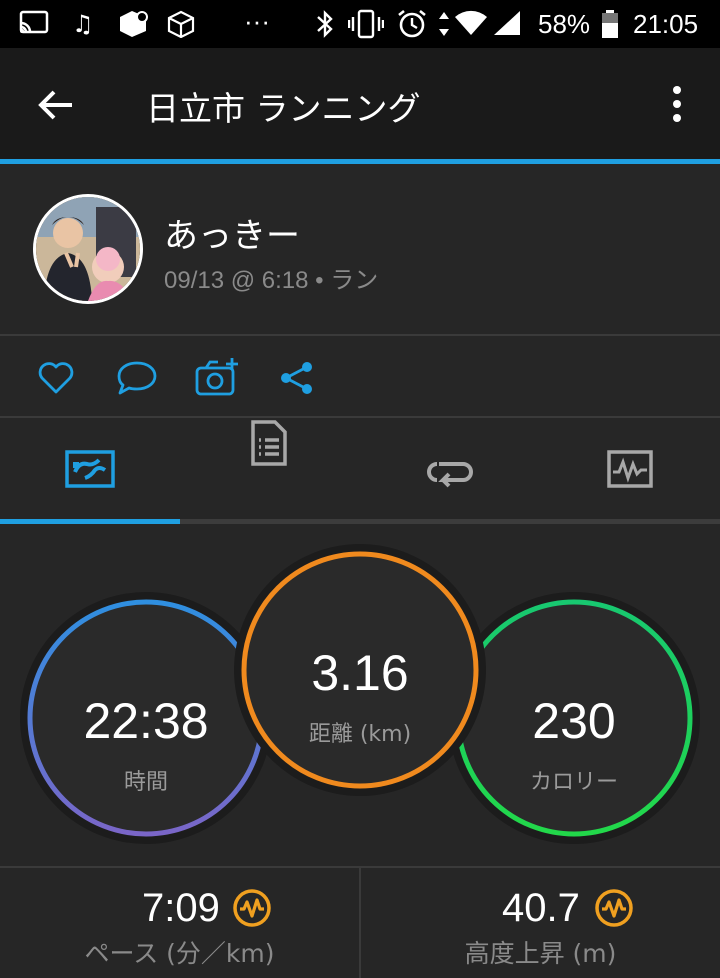 The width and height of the screenshot is (720, 978). Describe the element at coordinates (366, 27) in the screenshot. I see `vibrate-icon` at that location.